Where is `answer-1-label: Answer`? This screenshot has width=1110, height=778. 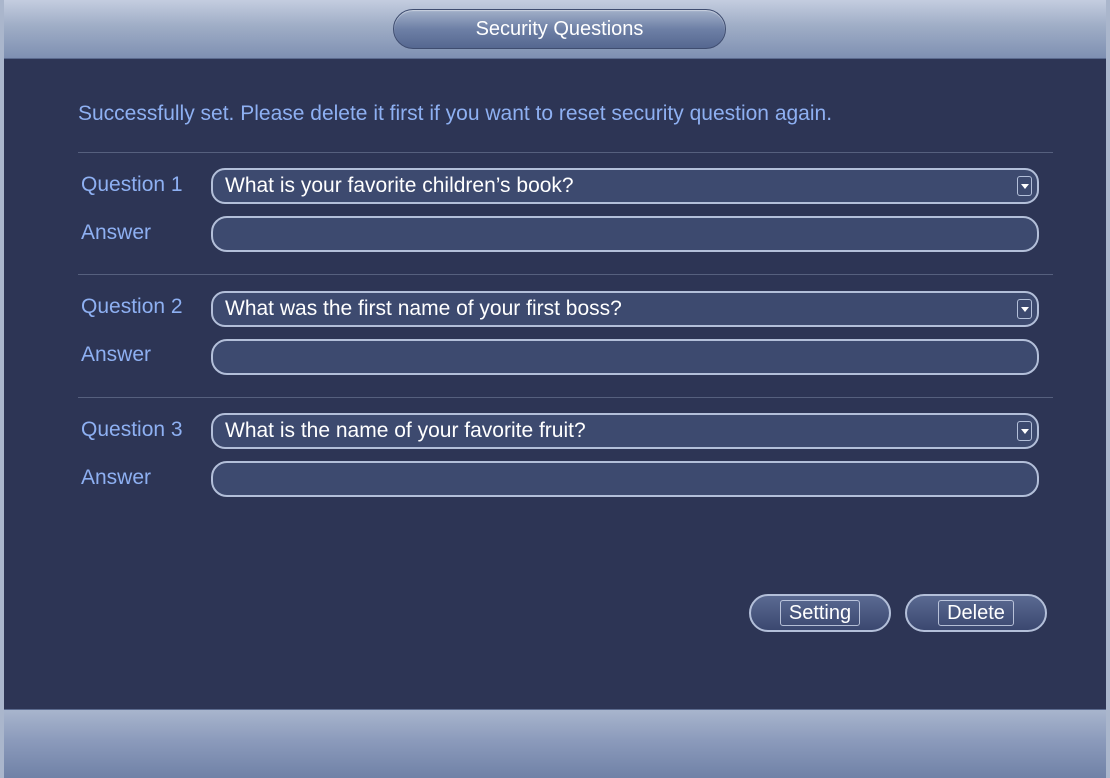 answer-1-label: Answer is located at coordinates (116, 232).